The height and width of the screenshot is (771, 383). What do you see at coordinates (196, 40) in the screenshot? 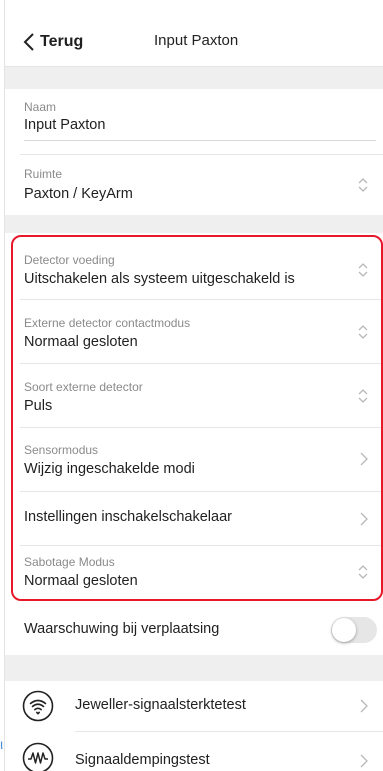
I see `page-title: Input Paxton` at bounding box center [196, 40].